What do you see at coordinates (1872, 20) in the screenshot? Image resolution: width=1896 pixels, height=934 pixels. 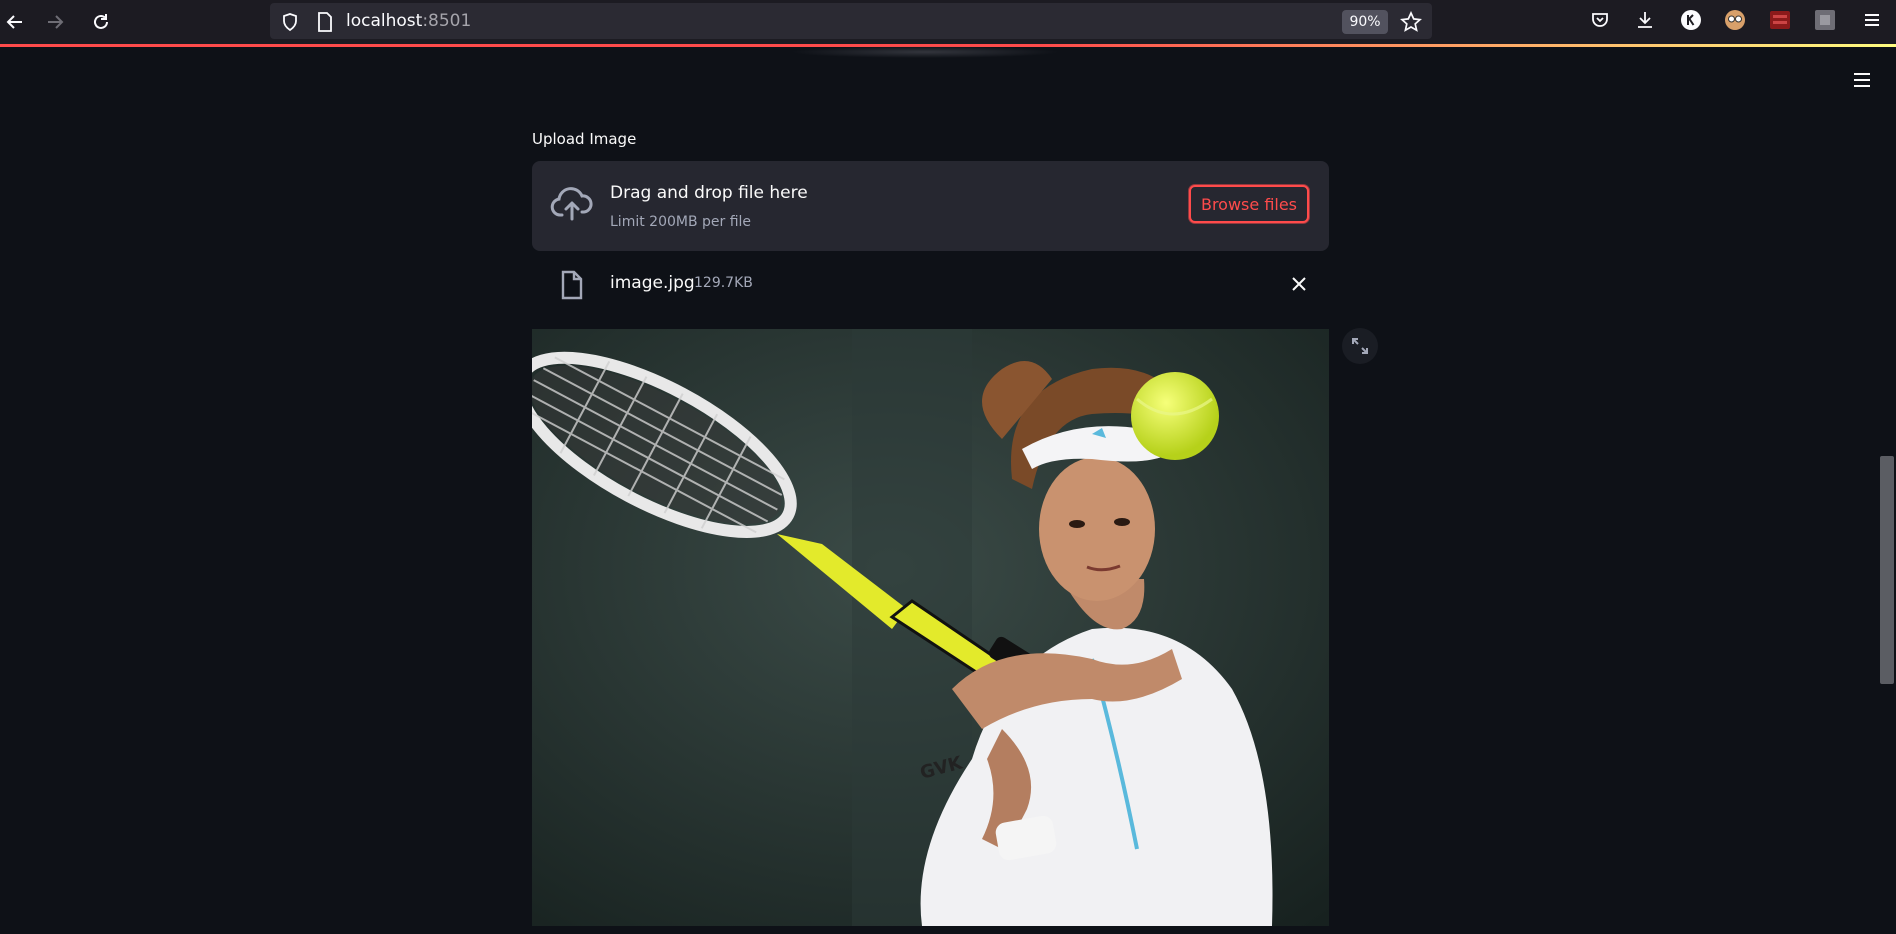 I see `browser-menu-icon` at bounding box center [1872, 20].